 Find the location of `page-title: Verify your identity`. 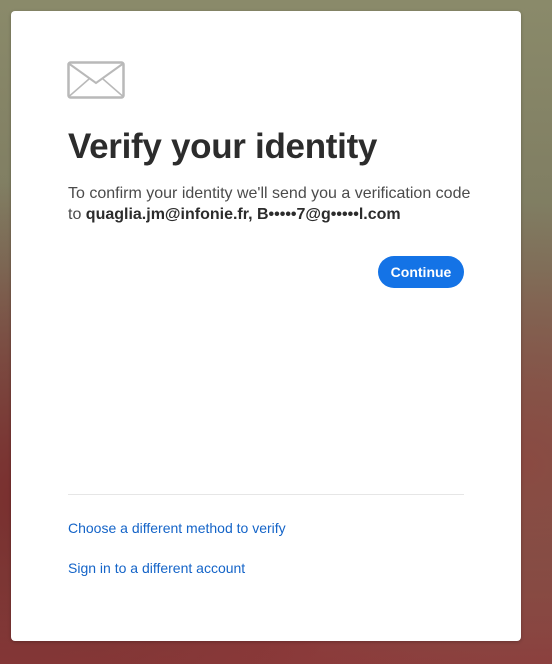

page-title: Verify your identity is located at coordinates (223, 146).